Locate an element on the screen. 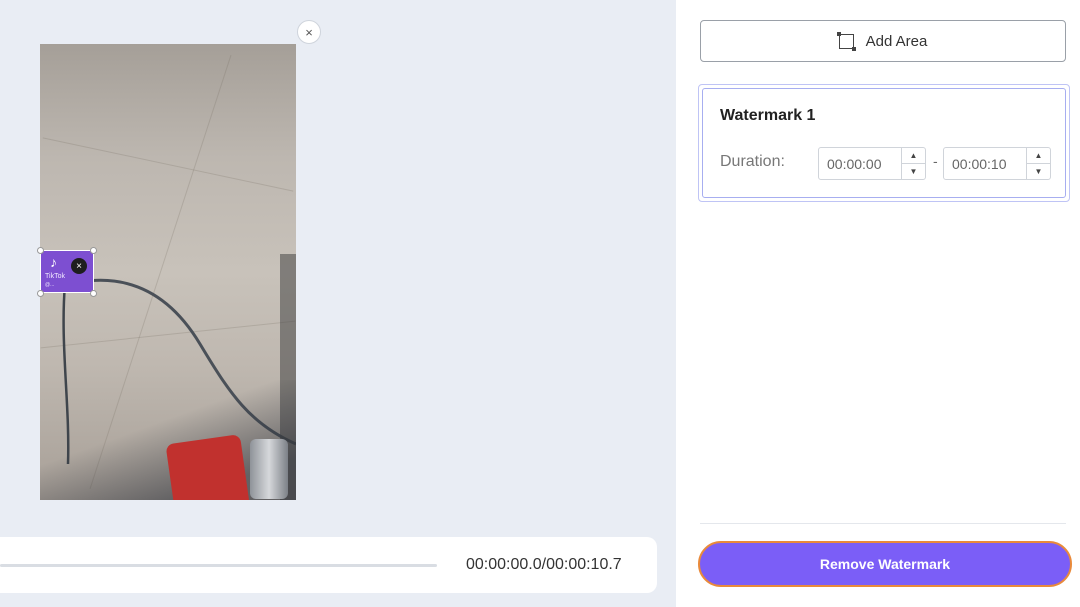 This screenshot has height=607, width=1080. watermark-selection-box: ♪ TikTok @... × is located at coordinates (67, 271).